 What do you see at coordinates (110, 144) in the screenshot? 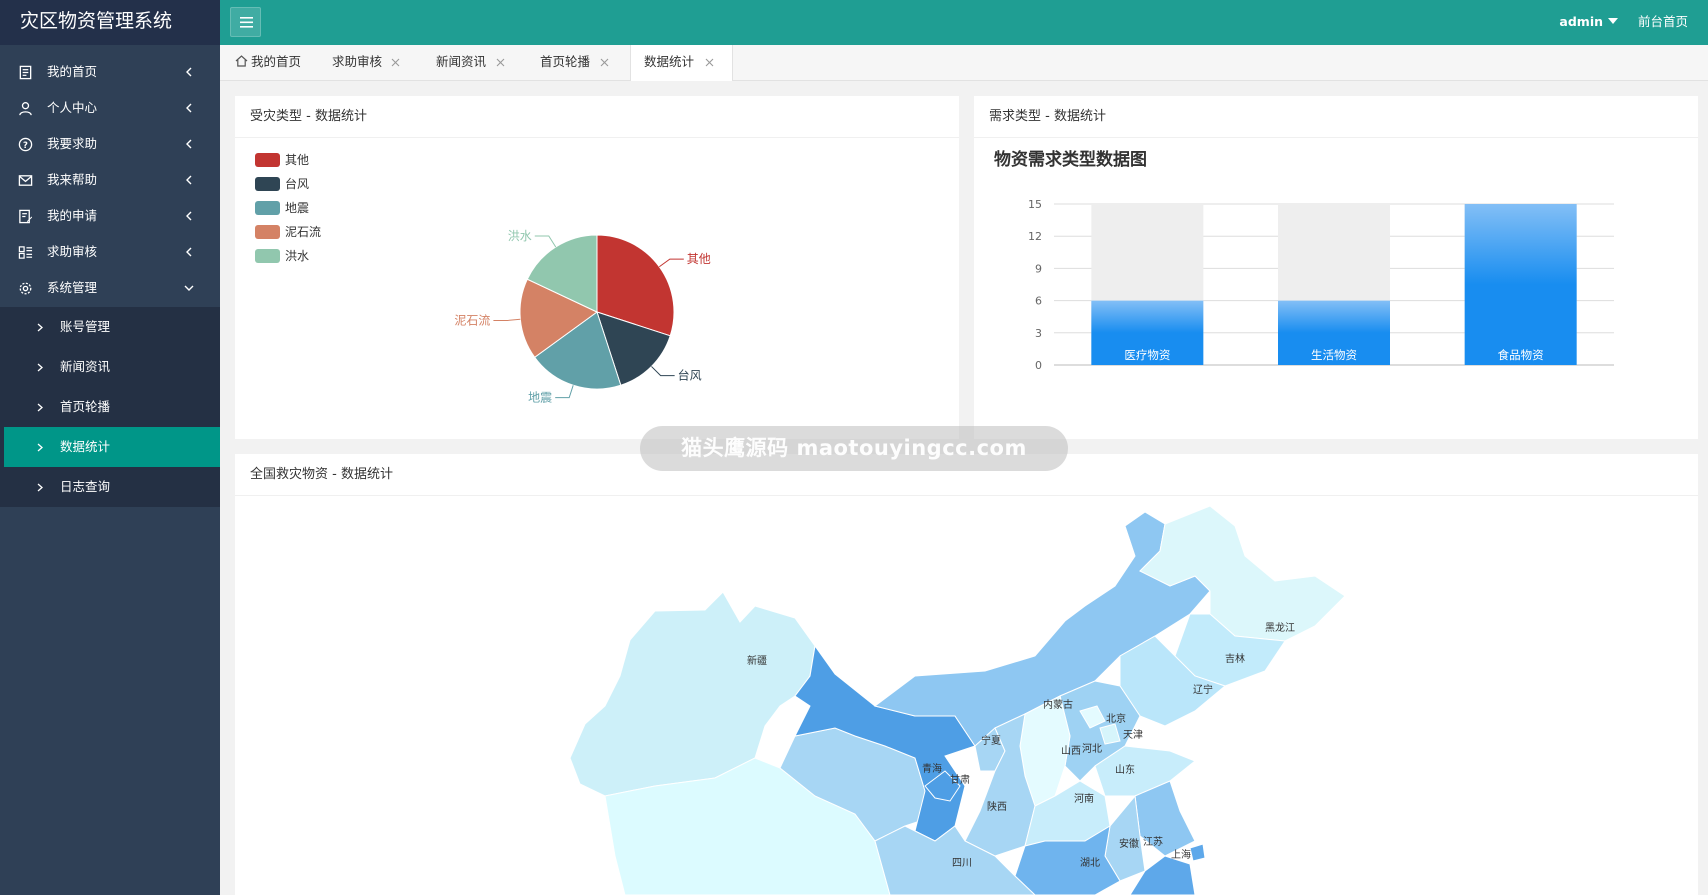
I see `sidebar-item-ask-help: ? 我要求助` at bounding box center [110, 144].